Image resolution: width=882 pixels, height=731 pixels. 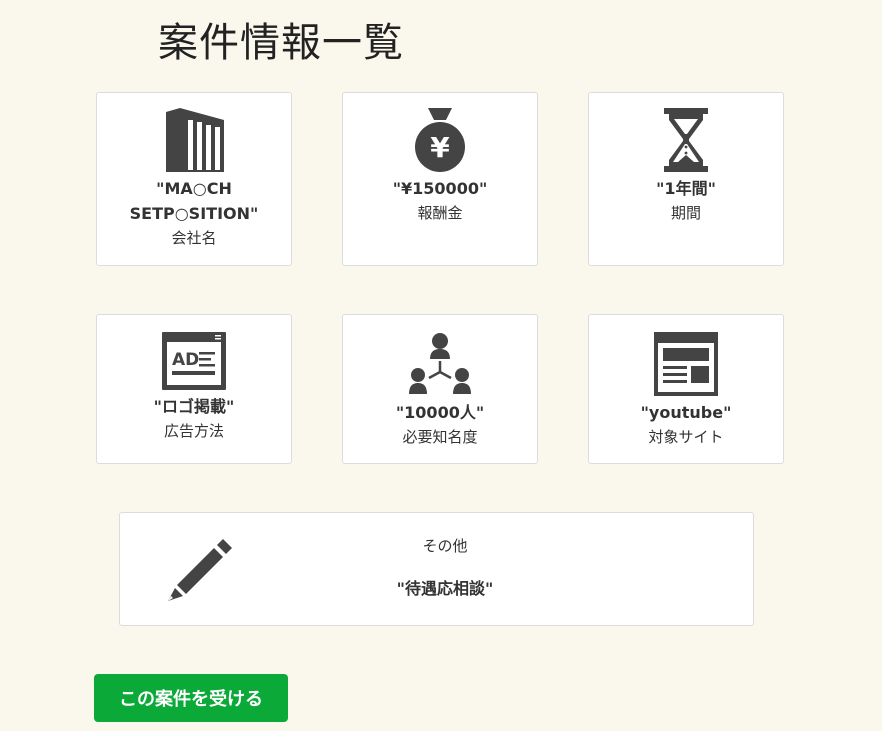 I want to click on card-target-site: "youtube" 対象サイト, so click(x=686, y=389).